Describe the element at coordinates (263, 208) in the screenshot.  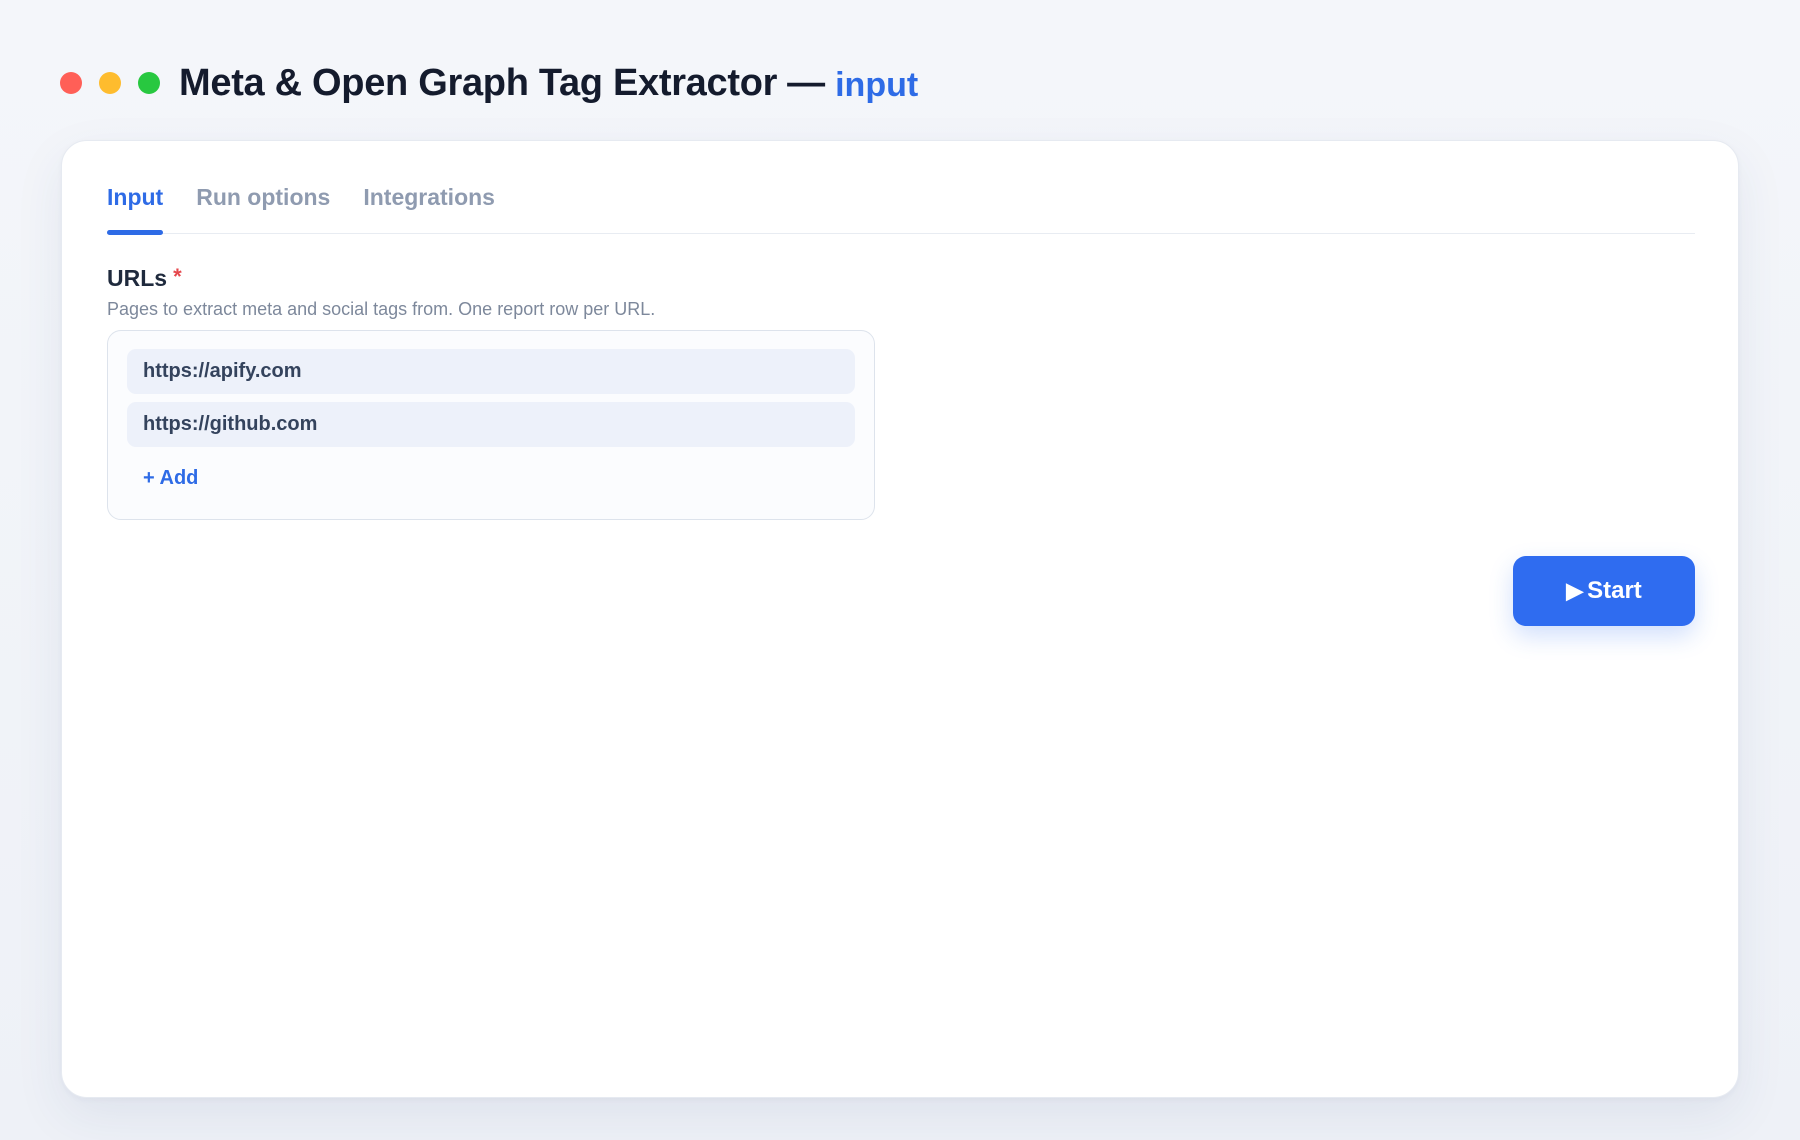
I see `tab-run-options: Run options` at that location.